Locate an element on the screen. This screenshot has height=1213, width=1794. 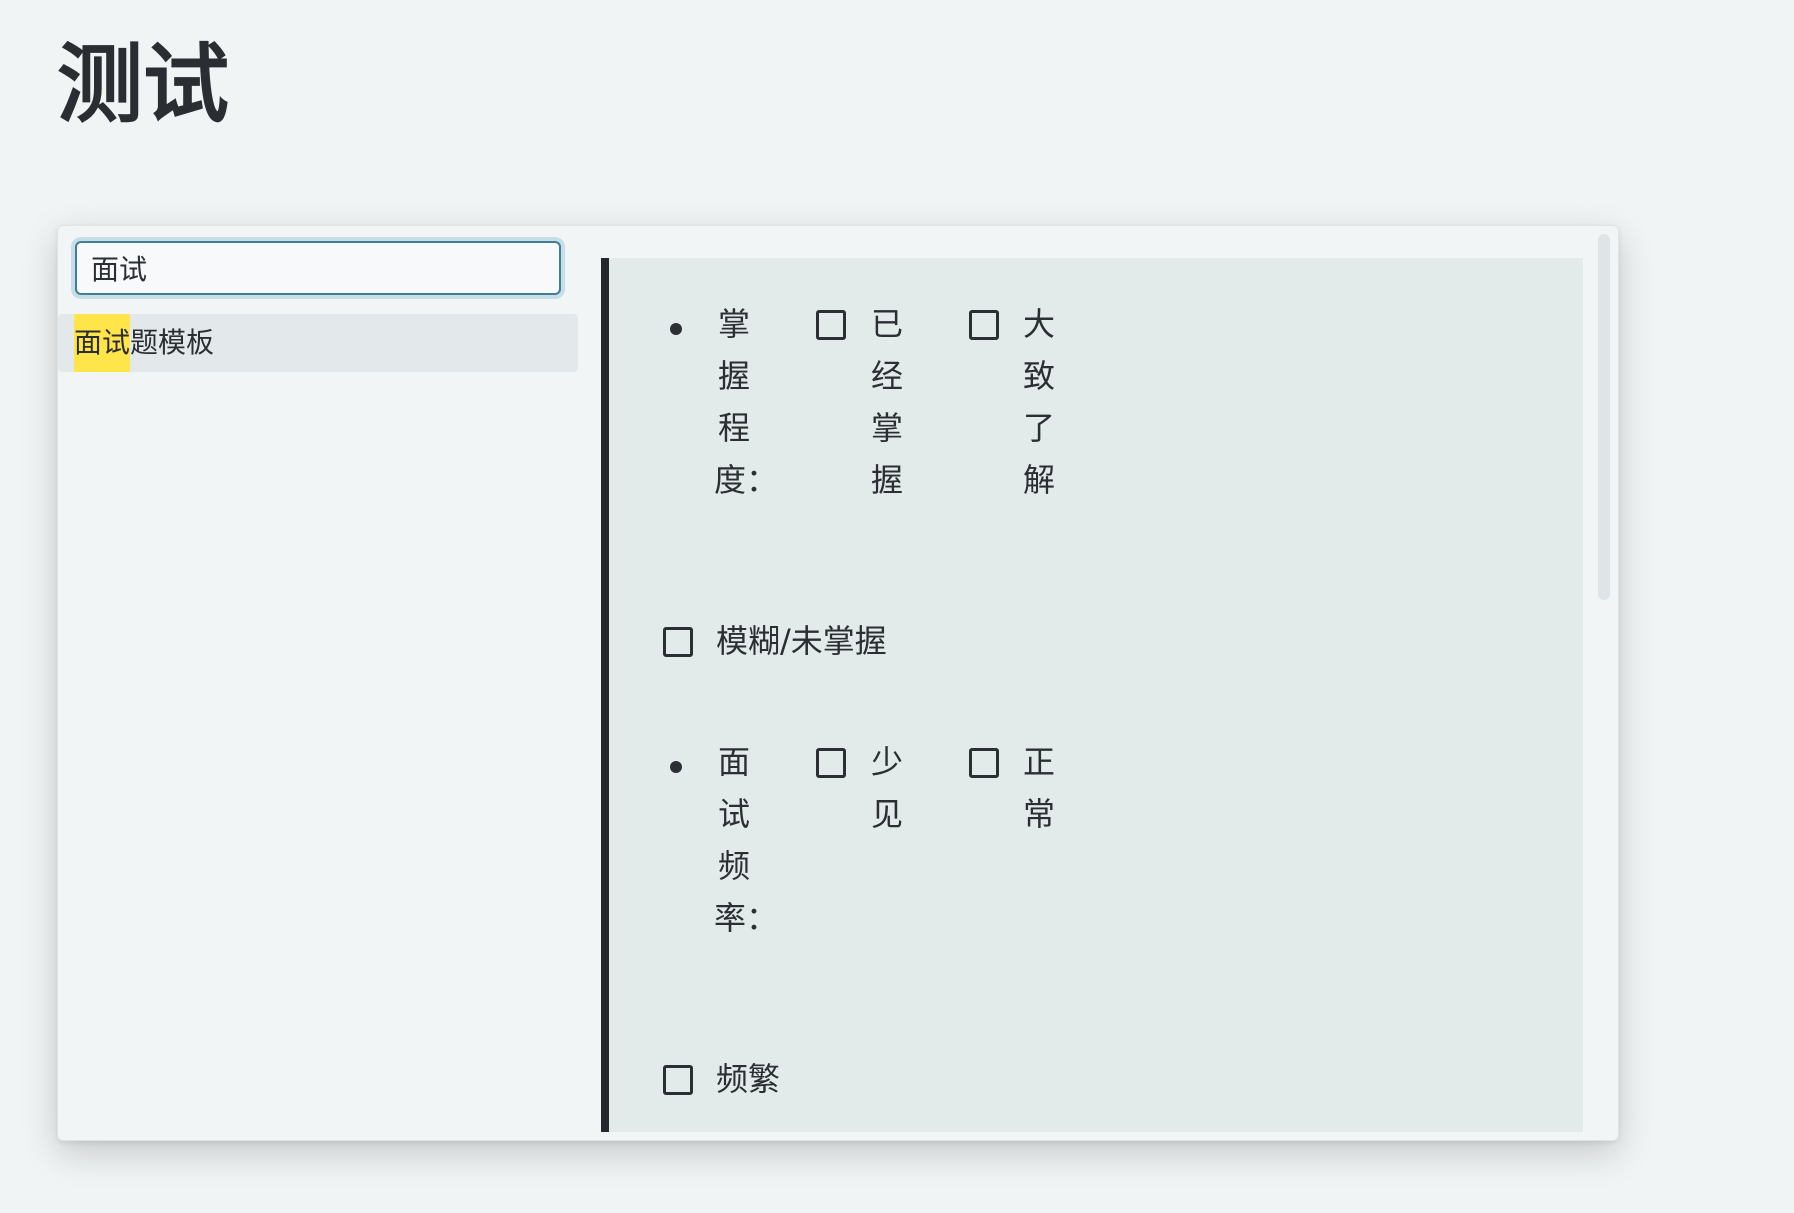
checkbox-vague is located at coordinates (678, 642).